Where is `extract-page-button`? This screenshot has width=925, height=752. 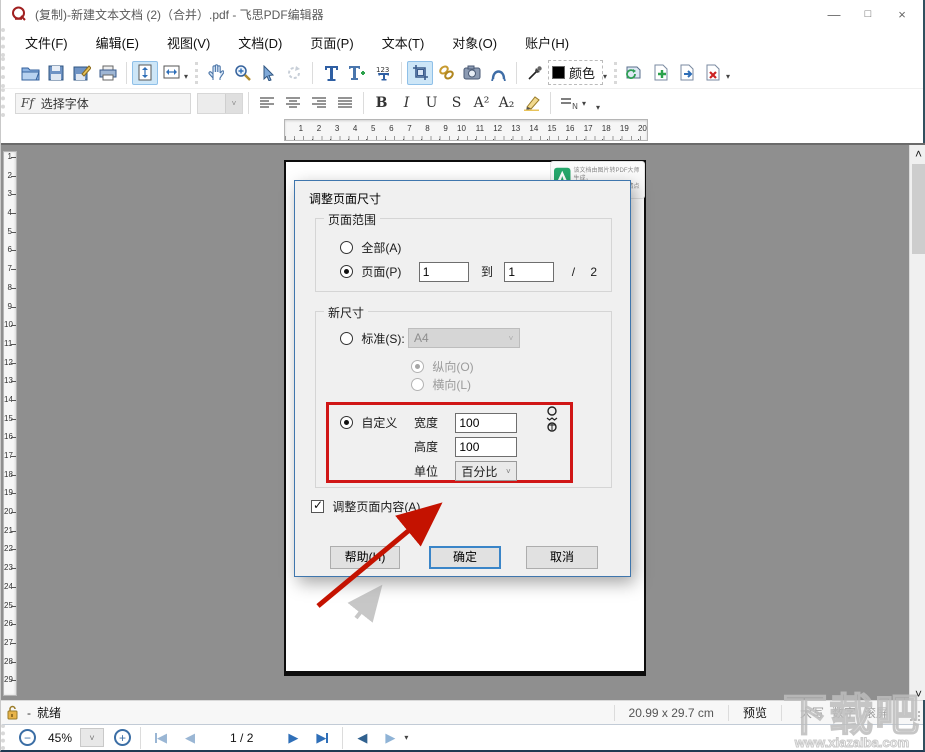 extract-page-button is located at coordinates (687, 73).